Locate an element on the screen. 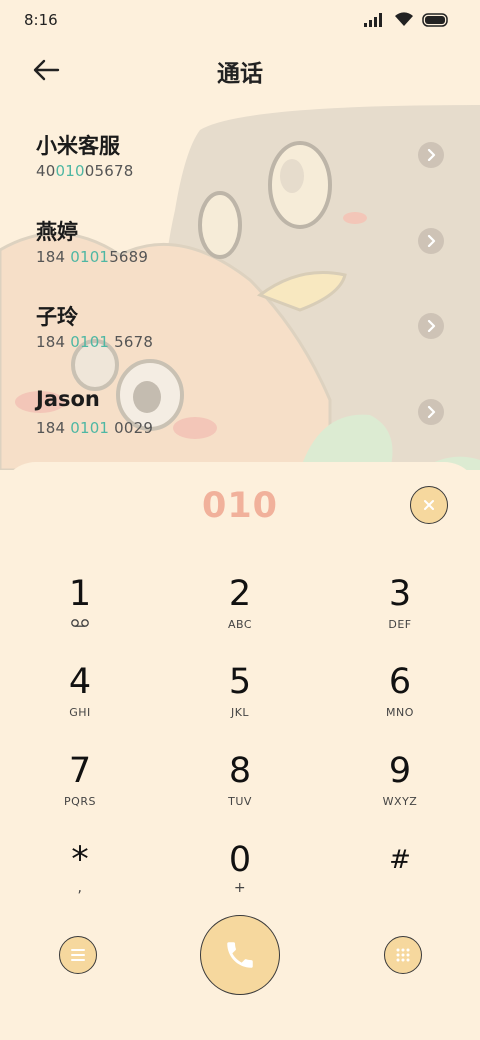  contact-item: 子玲 184 0101 5678 is located at coordinates (240, 334).